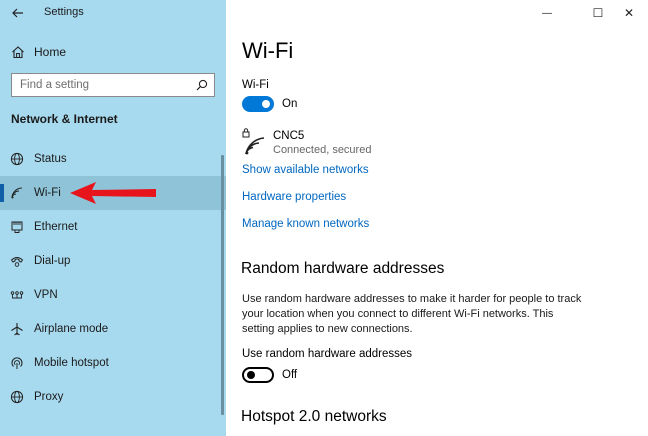  Describe the element at coordinates (113, 261) in the screenshot. I see `sidebar-item-dialup: Dial-up` at that location.